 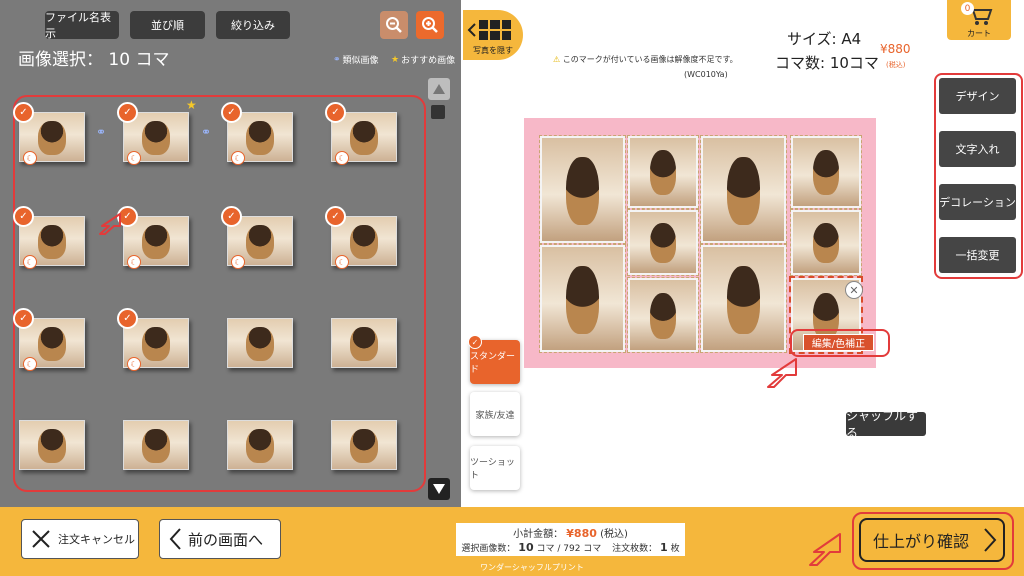 What do you see at coordinates (827, 63) in the screenshot?
I see `frames-info: コマ数: 10コマ` at bounding box center [827, 63].